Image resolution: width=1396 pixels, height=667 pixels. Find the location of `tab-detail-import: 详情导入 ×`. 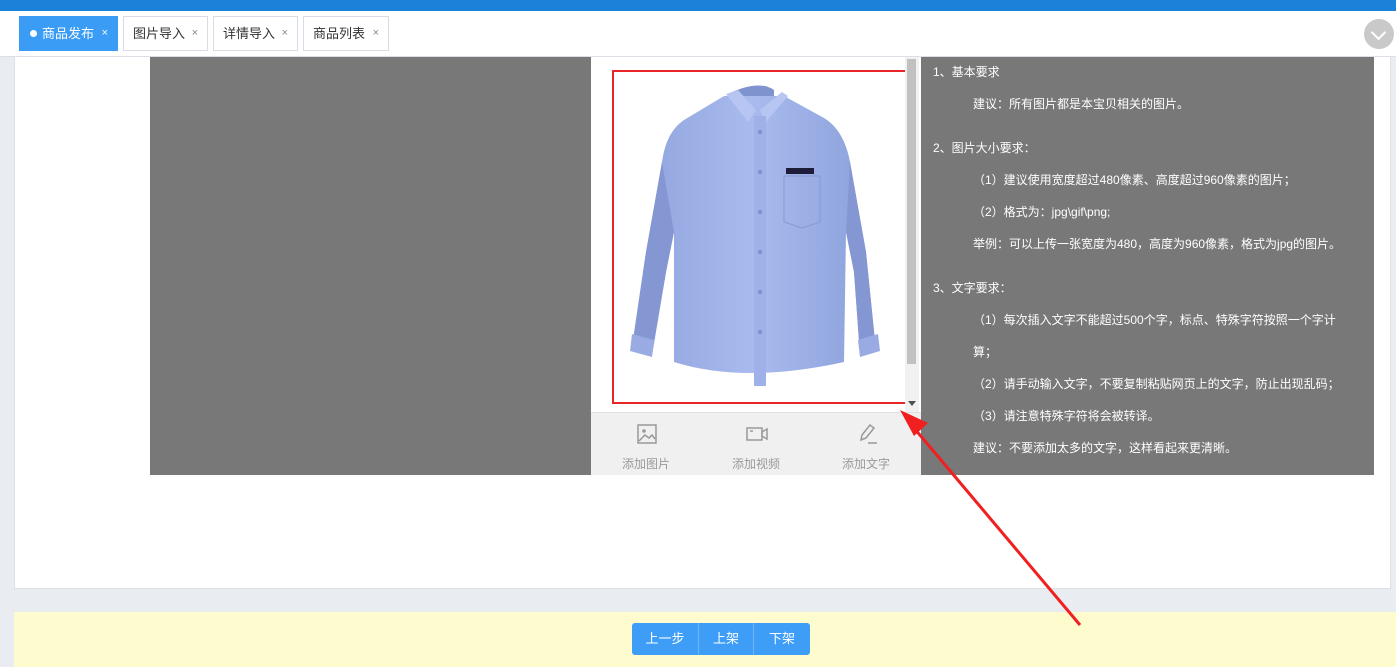

tab-detail-import: 详情导入 × is located at coordinates (255, 33).